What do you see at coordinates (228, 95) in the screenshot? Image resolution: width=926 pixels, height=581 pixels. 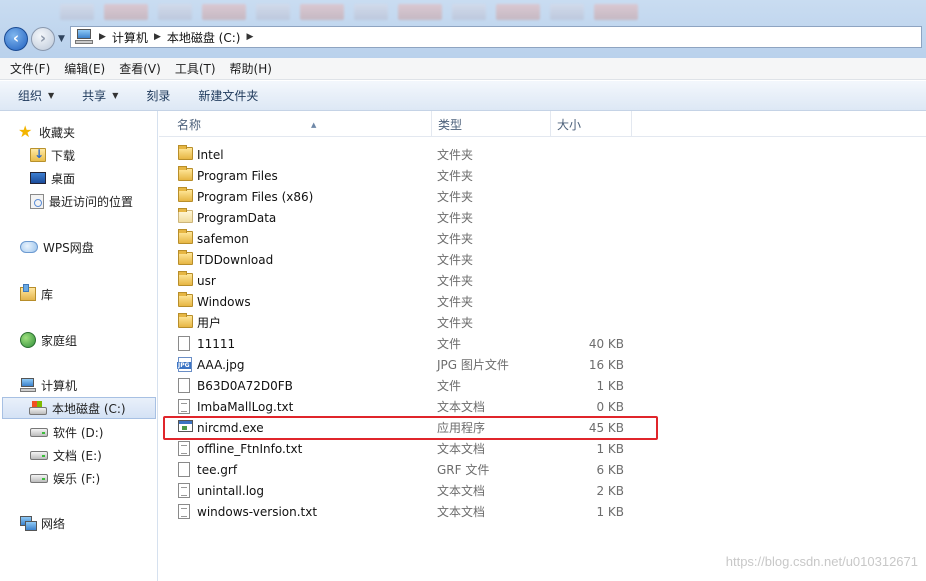 I see `new-folder-button: 新建文件夹` at bounding box center [228, 95].